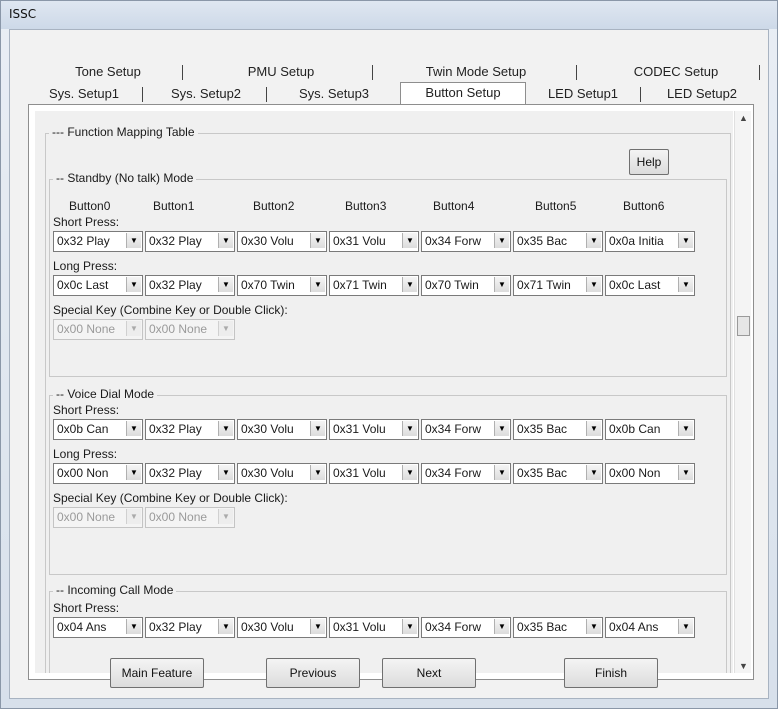  Describe the element at coordinates (454, 206) in the screenshot. I see `button4-header: Button4` at that location.